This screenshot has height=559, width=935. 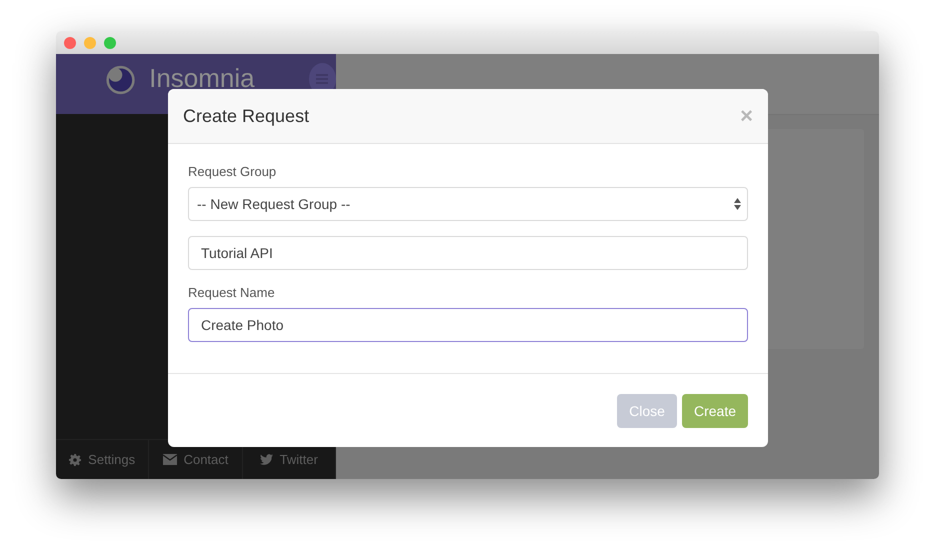 I want to click on logo-icon, so click(x=121, y=80).